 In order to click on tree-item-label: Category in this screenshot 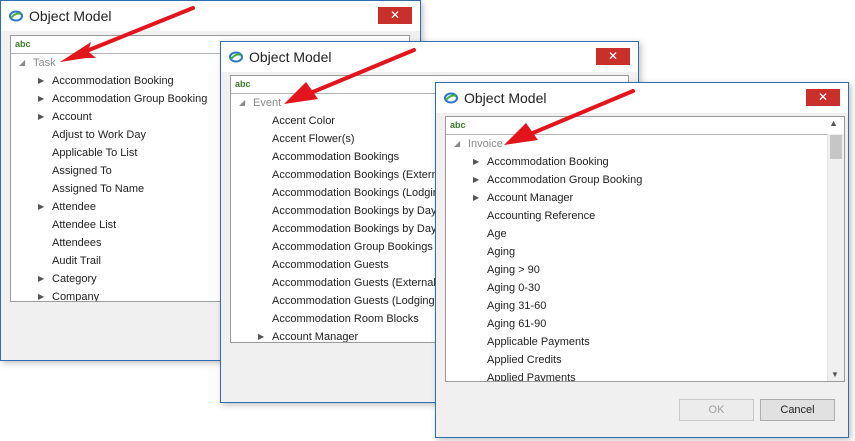, I will do `click(74, 279)`.